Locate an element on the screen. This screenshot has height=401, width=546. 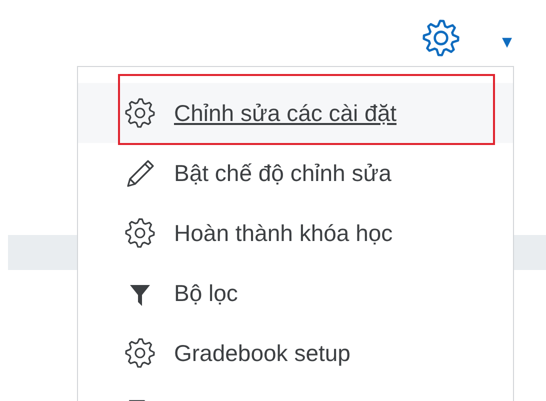
menu-item: Bộ lọc is located at coordinates (295, 293).